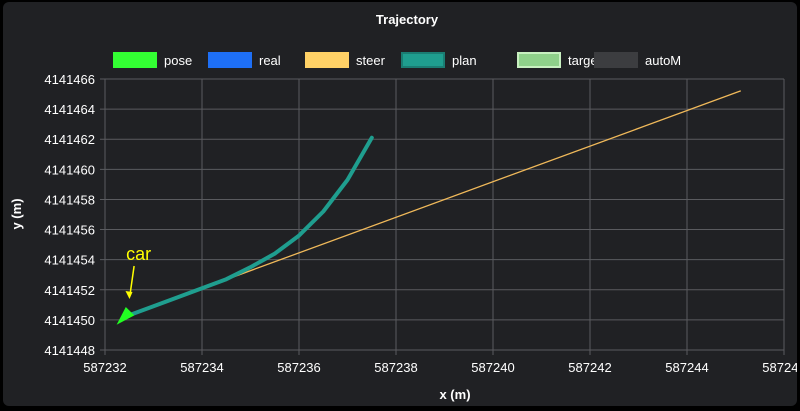  Describe the element at coordinates (397, 60) in the screenshot. I see `legend: pose real steer plan targe autoM` at that location.